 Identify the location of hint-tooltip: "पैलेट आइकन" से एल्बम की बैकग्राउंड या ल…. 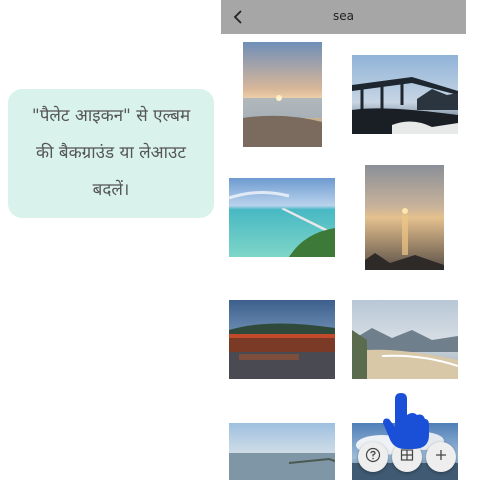
(111, 153).